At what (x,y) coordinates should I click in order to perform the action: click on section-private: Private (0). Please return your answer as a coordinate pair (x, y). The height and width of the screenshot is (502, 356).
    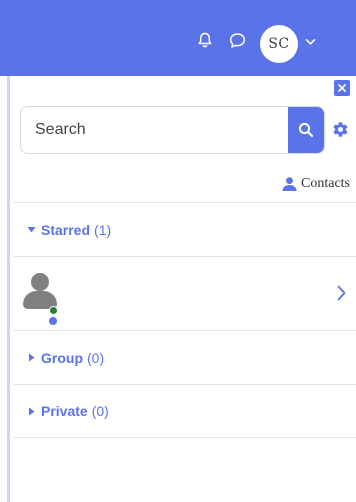
    Looking at the image, I should click on (184, 411).